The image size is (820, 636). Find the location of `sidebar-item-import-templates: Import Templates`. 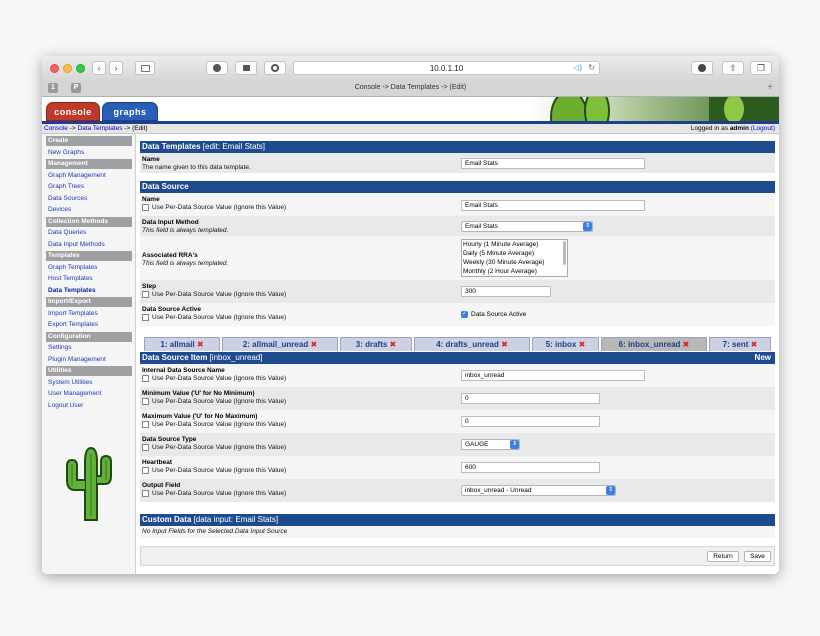

sidebar-item-import-templates: Import Templates is located at coordinates (89, 314).